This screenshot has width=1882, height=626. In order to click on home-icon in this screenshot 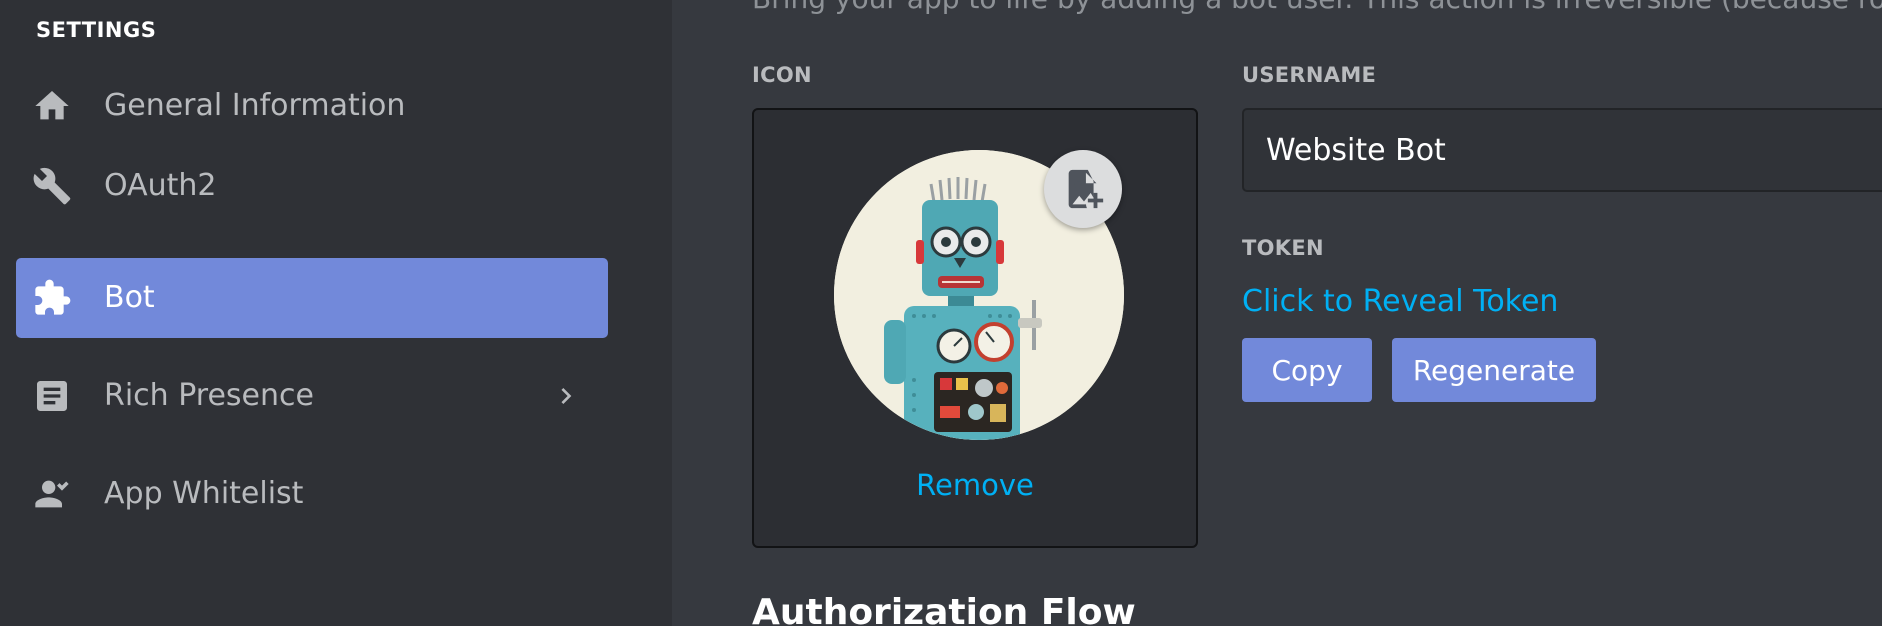, I will do `click(52, 106)`.